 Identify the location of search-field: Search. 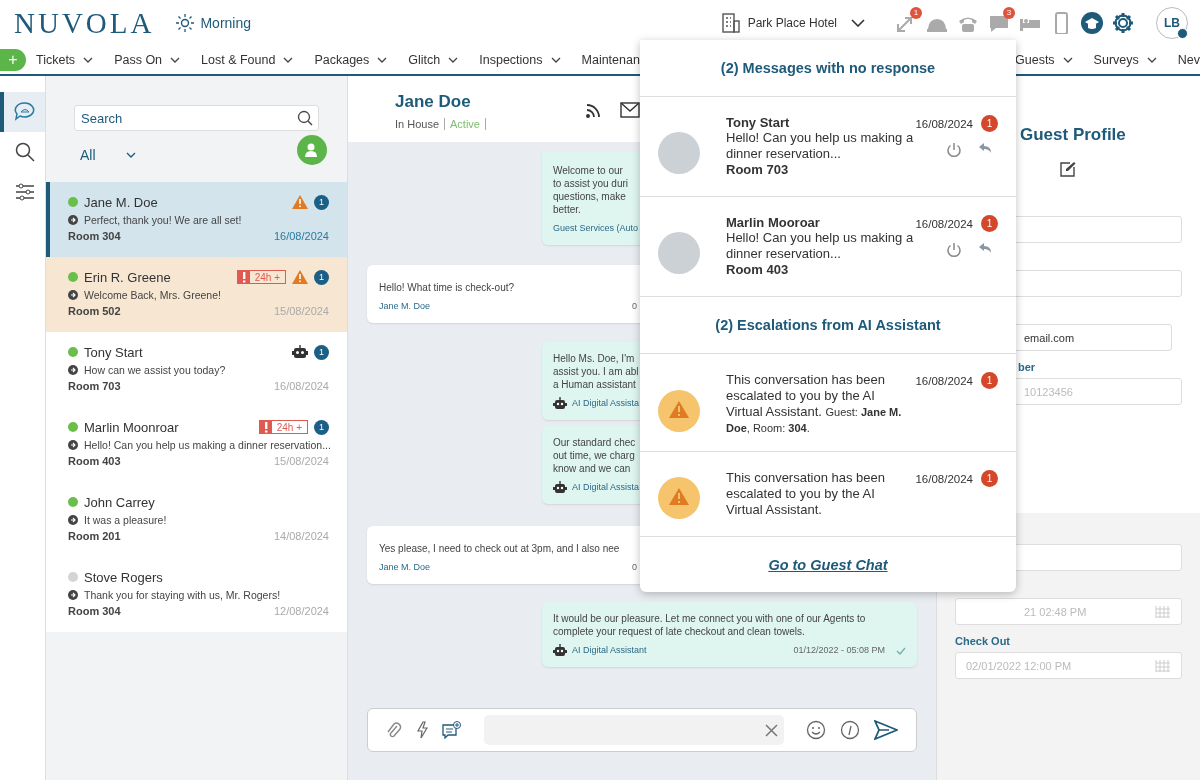
(196, 118).